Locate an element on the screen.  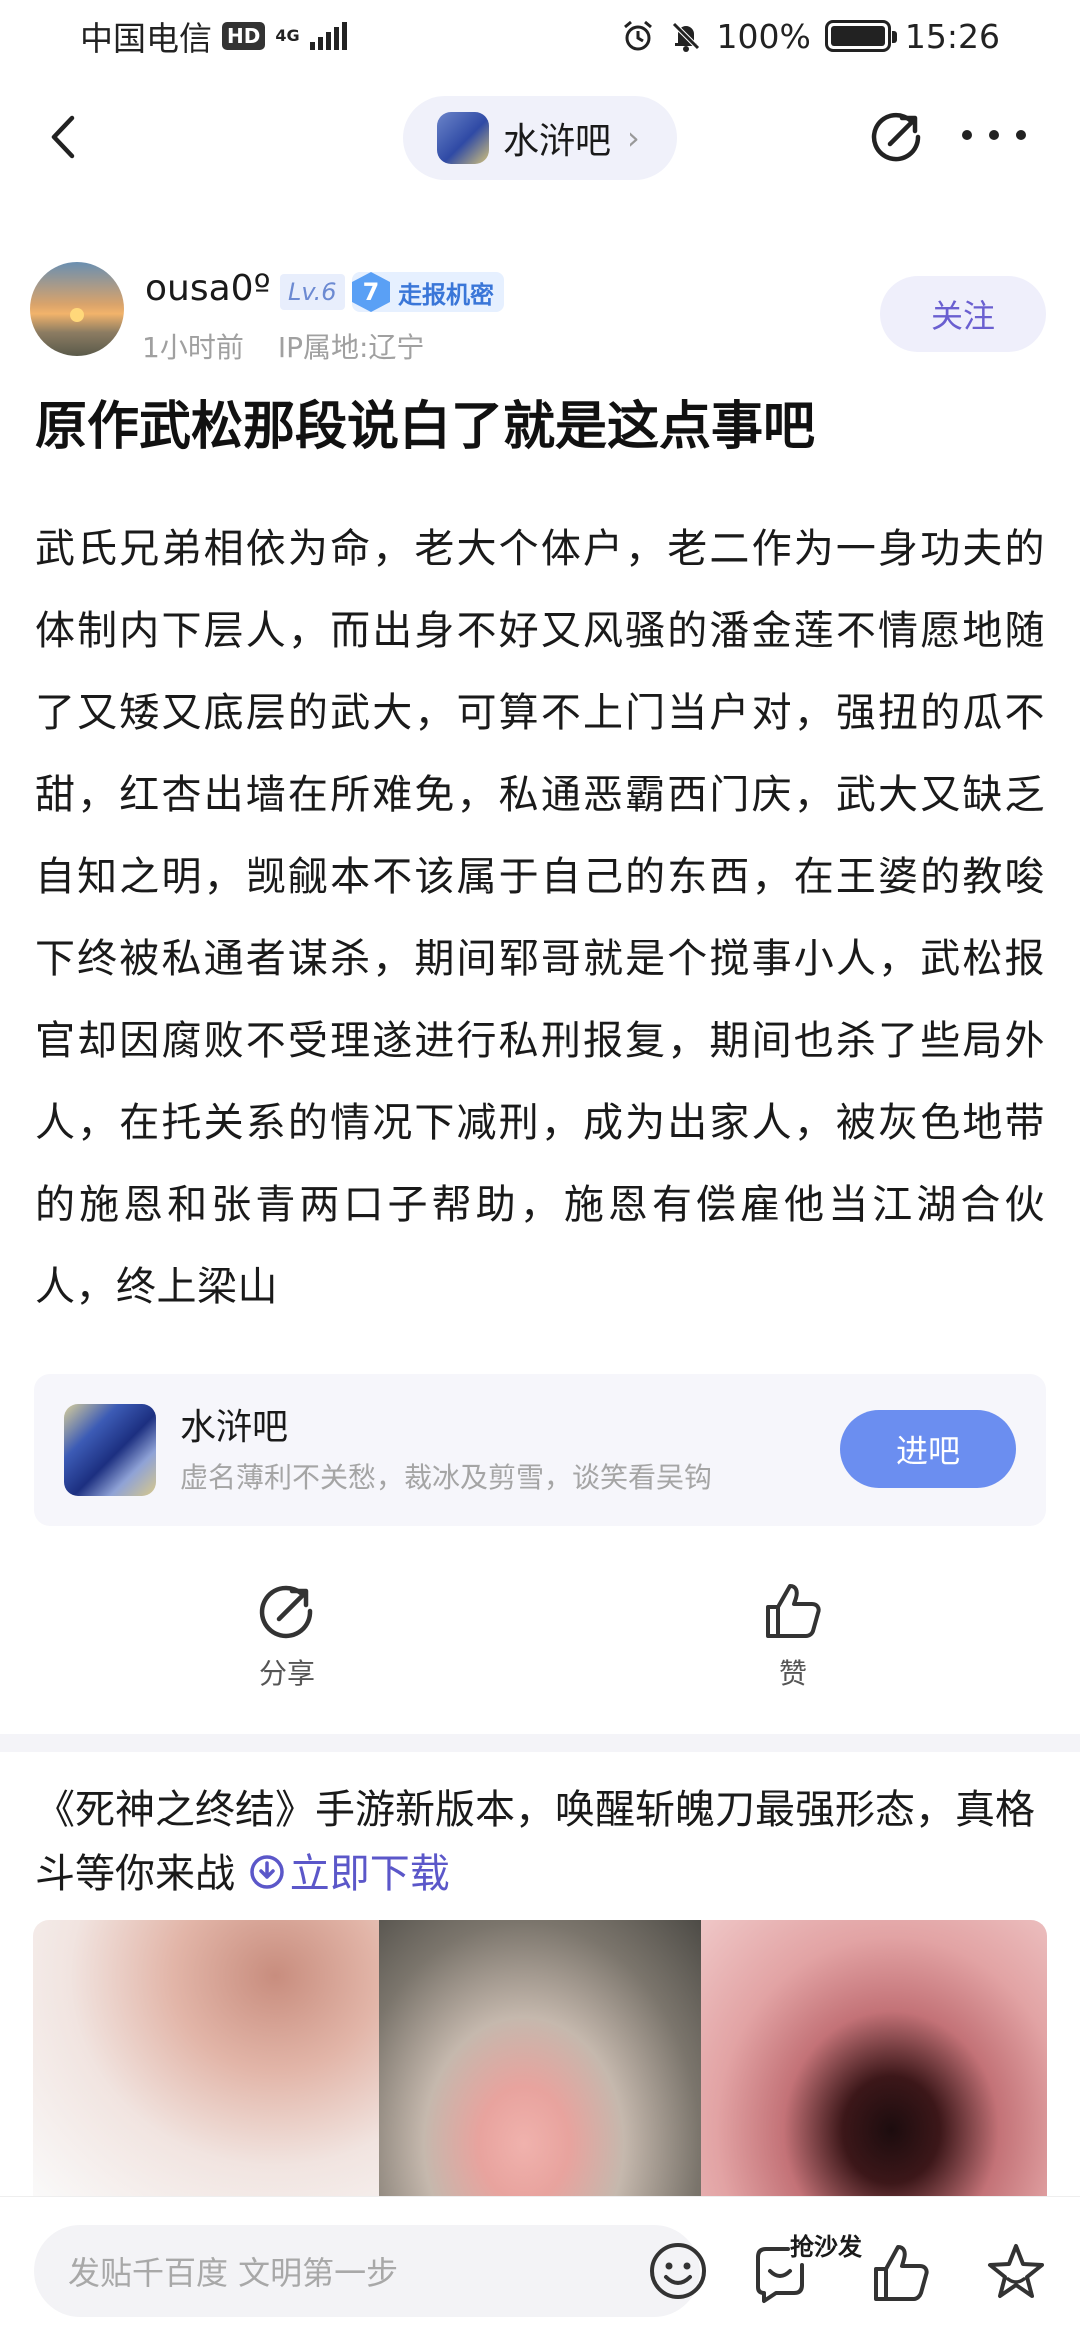
title-level: 7 is located at coordinates (371, 292).